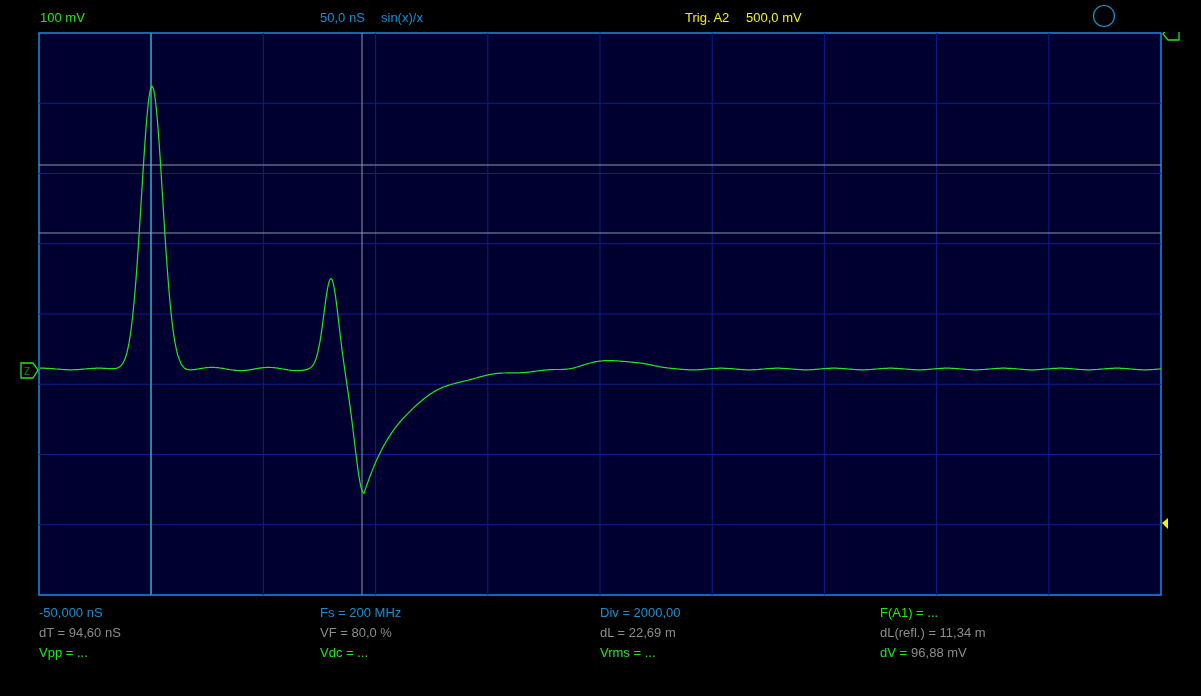 This screenshot has width=1201, height=696. Describe the element at coordinates (894, 652) in the screenshot. I see `readout-label: dV =` at that location.